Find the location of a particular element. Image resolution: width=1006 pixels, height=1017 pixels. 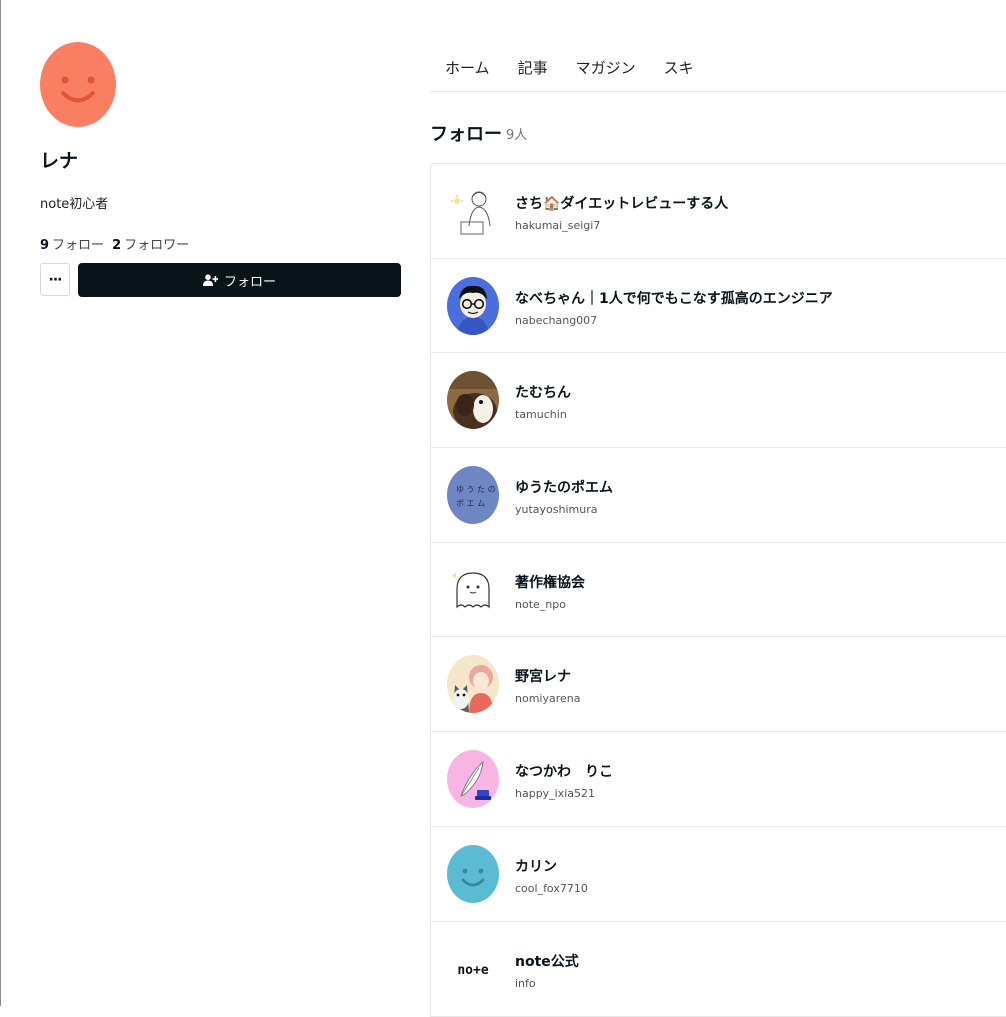

list-item: no+e note公式 info is located at coordinates (718, 969).